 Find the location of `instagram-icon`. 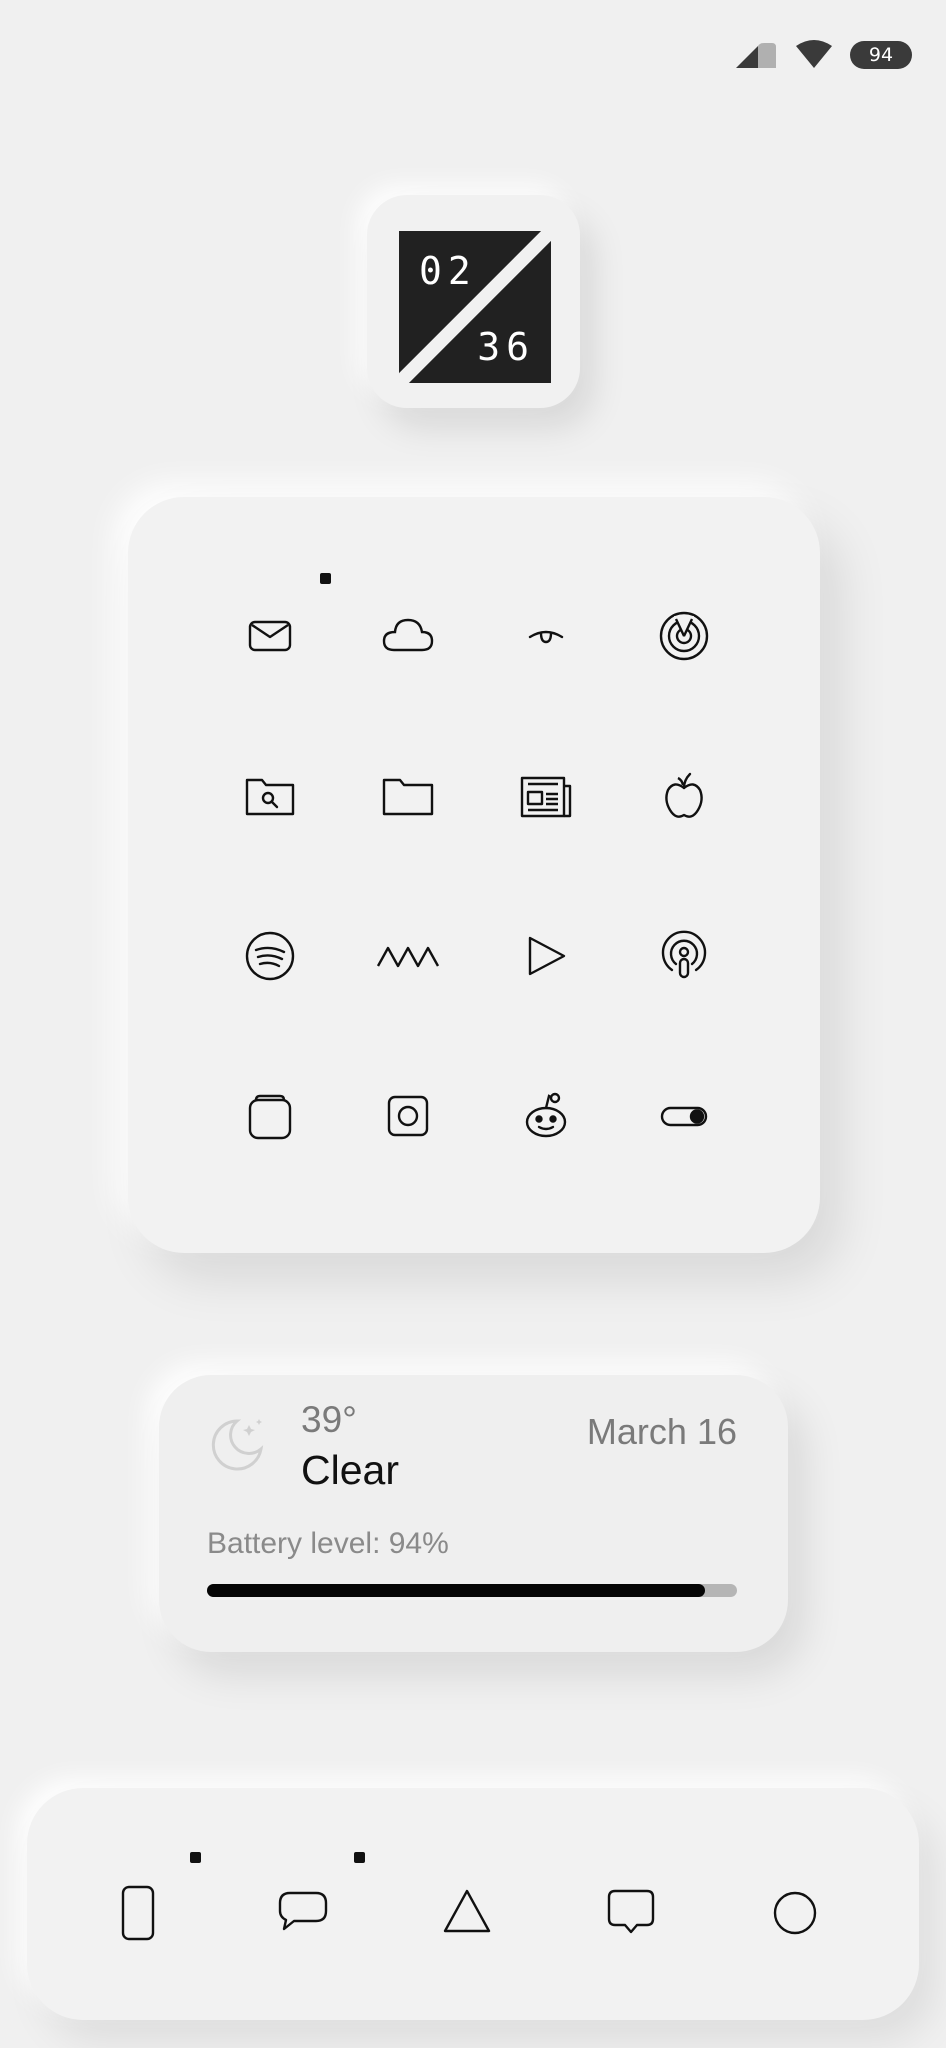

instagram-icon is located at coordinates (408, 1116).